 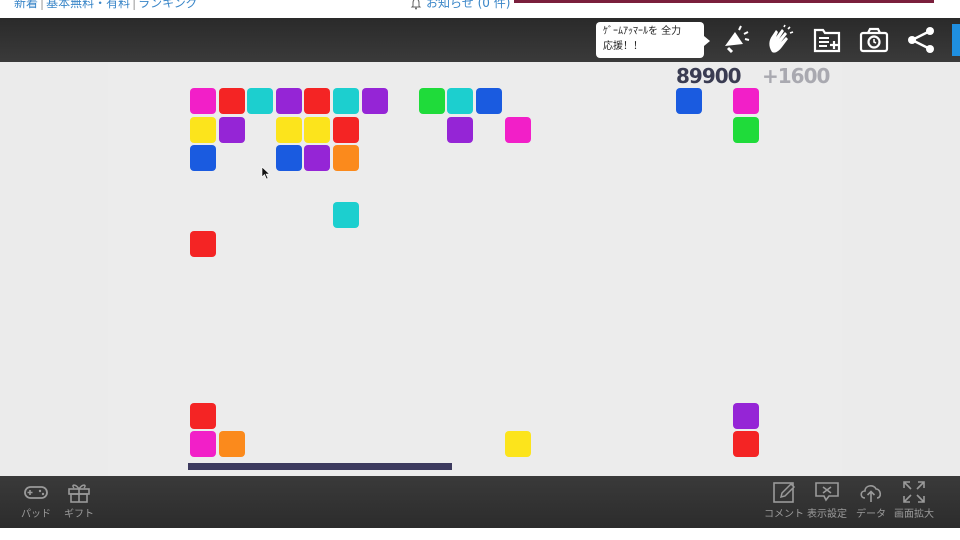 What do you see at coordinates (320, 466) in the screenshot?
I see `time-remaining-bar` at bounding box center [320, 466].